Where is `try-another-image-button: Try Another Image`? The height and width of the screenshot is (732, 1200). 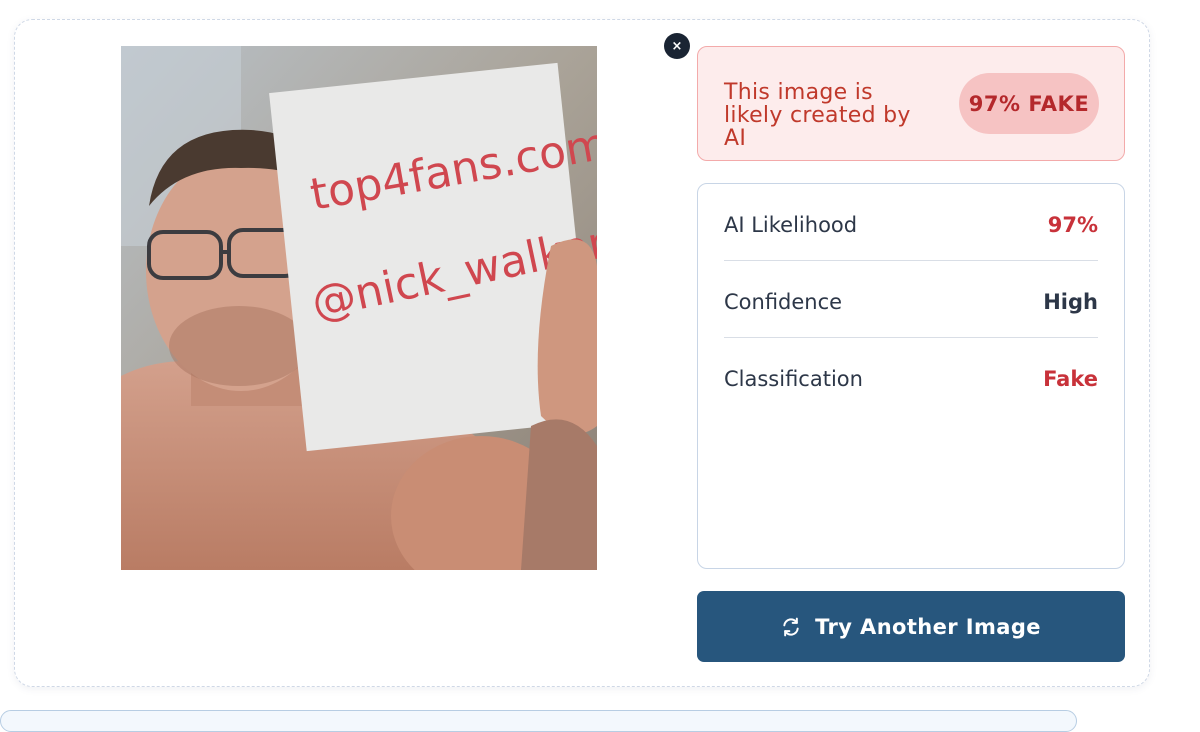 try-another-image-button: Try Another Image is located at coordinates (911, 626).